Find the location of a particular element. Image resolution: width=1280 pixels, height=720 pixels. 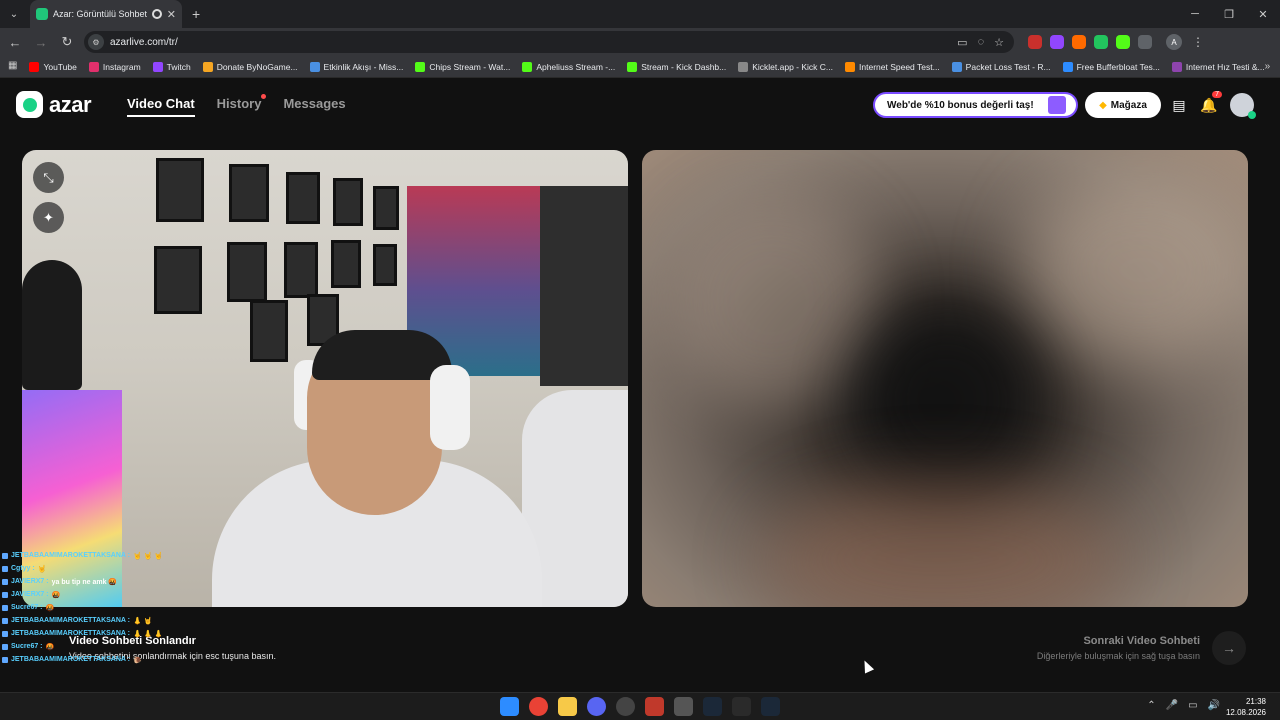

back-icon: ← is located at coordinates (15, 42).